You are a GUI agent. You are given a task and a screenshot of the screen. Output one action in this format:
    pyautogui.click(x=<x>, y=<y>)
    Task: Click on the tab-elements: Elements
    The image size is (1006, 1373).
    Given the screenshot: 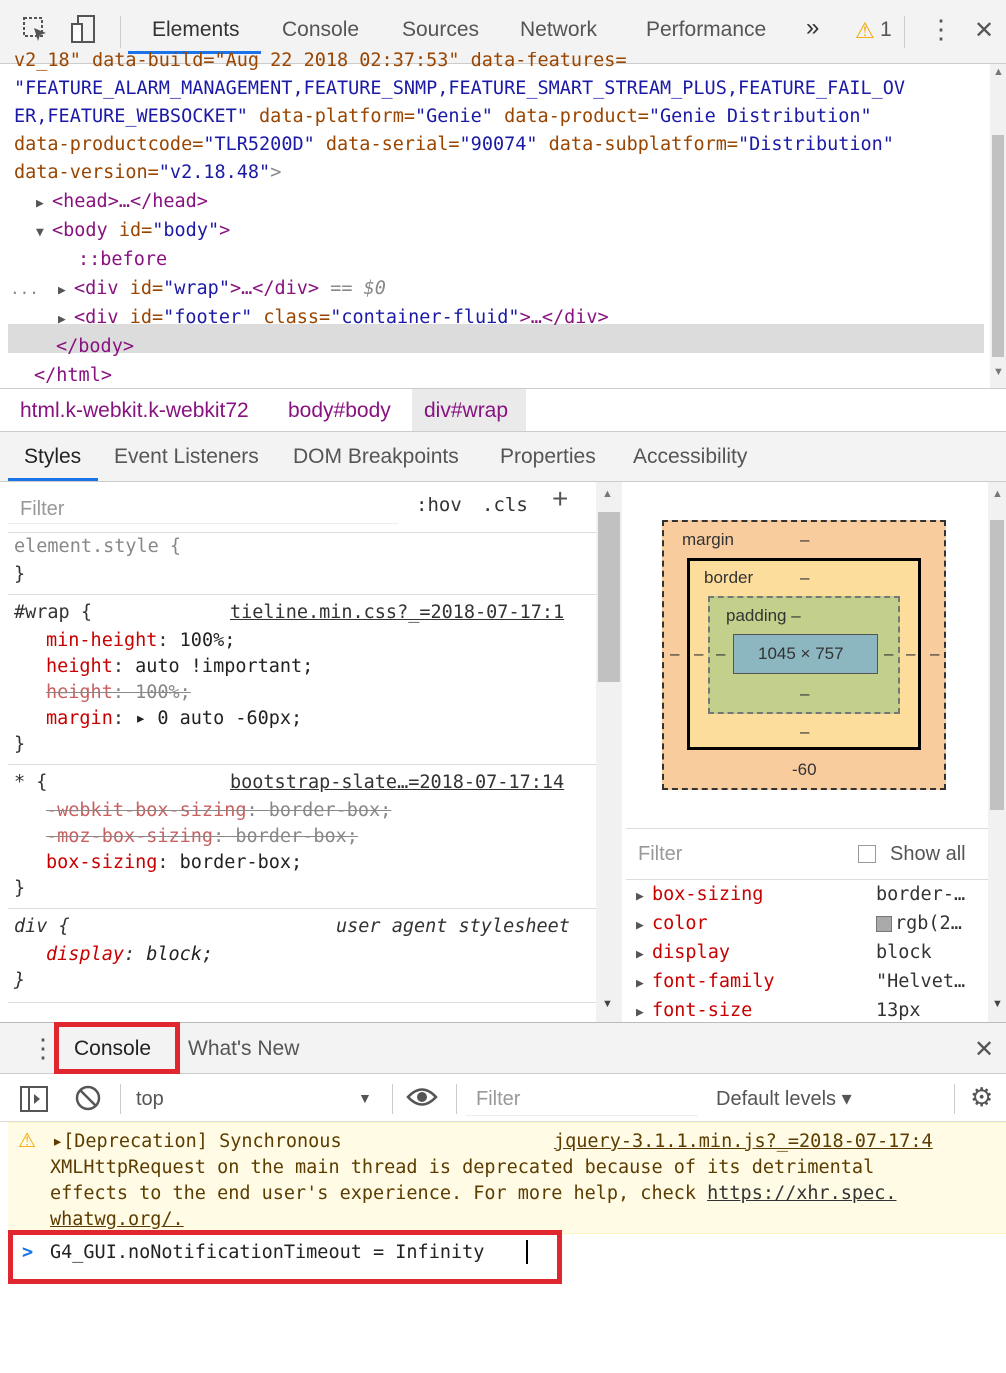 What is the action you would take?
    pyautogui.click(x=196, y=30)
    